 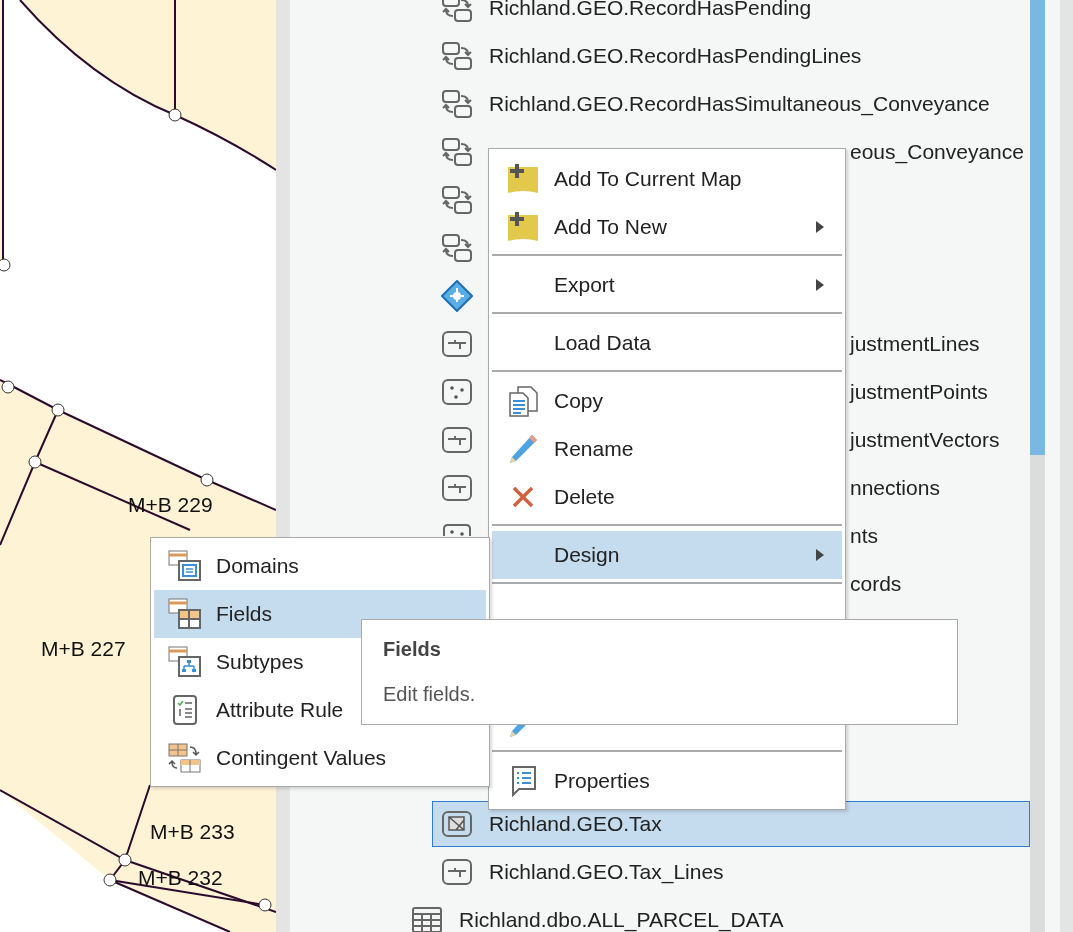 What do you see at coordinates (412, 649) in the screenshot?
I see `tooltip-title: Fields` at bounding box center [412, 649].